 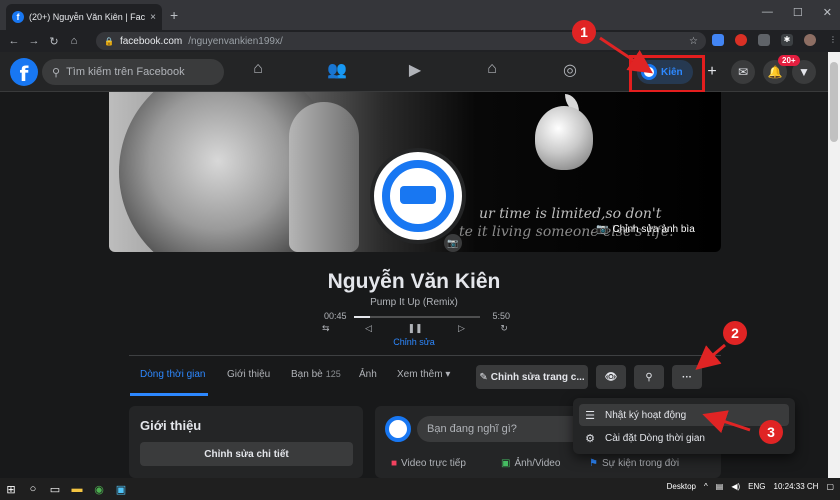 I want to click on task-view-icon: ▭, so click(x=55, y=489).